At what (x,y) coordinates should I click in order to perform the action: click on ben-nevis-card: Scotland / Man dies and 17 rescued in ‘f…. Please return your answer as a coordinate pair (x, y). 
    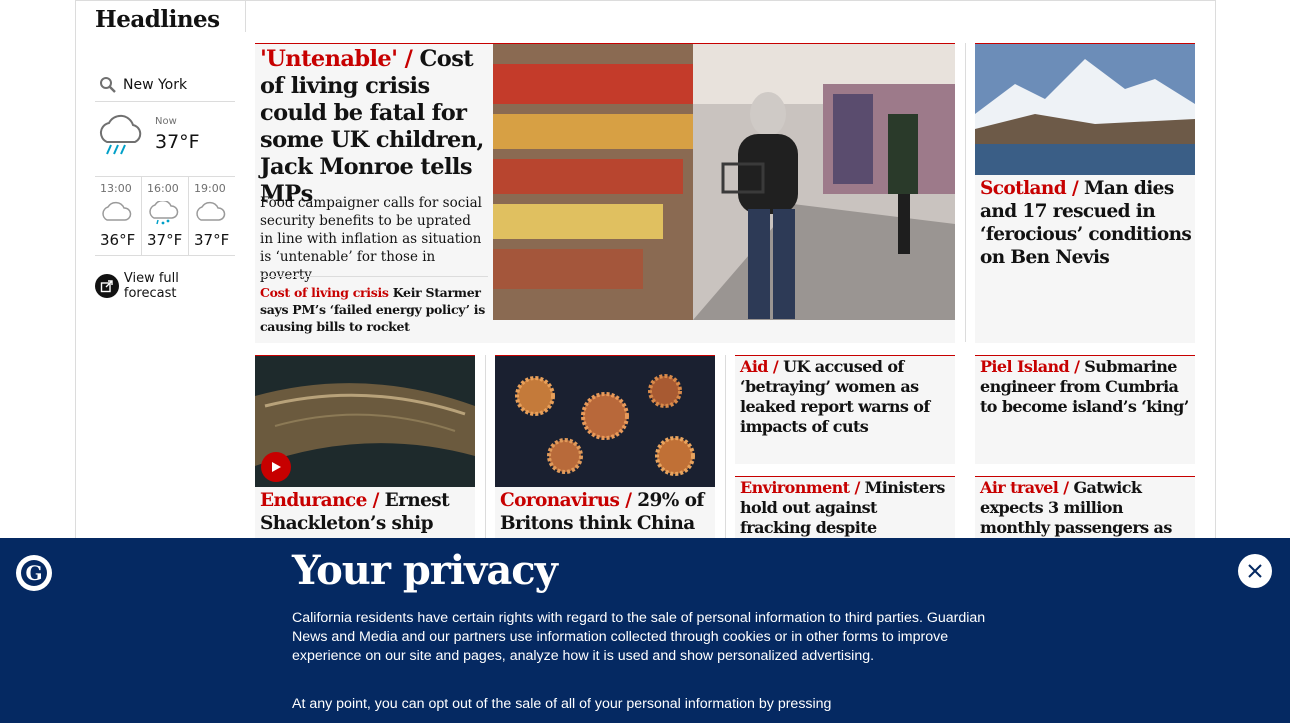
    Looking at the image, I should click on (1085, 193).